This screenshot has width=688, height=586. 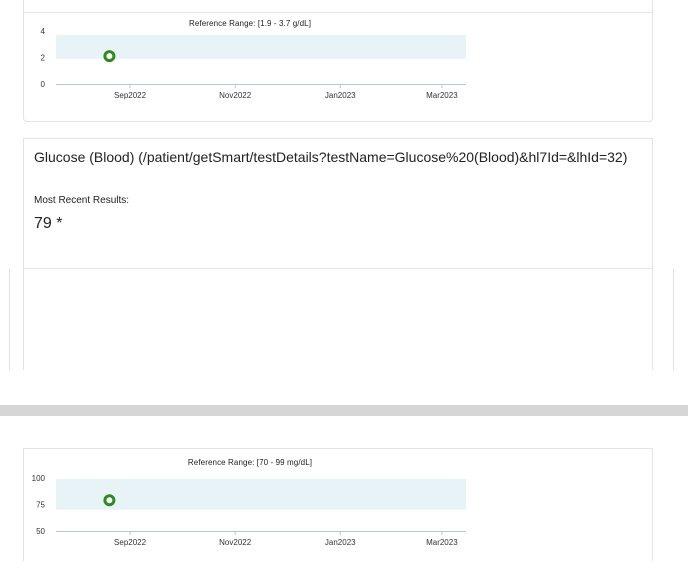 What do you see at coordinates (344, 410) in the screenshot?
I see `screenshot-separator` at bounding box center [344, 410].